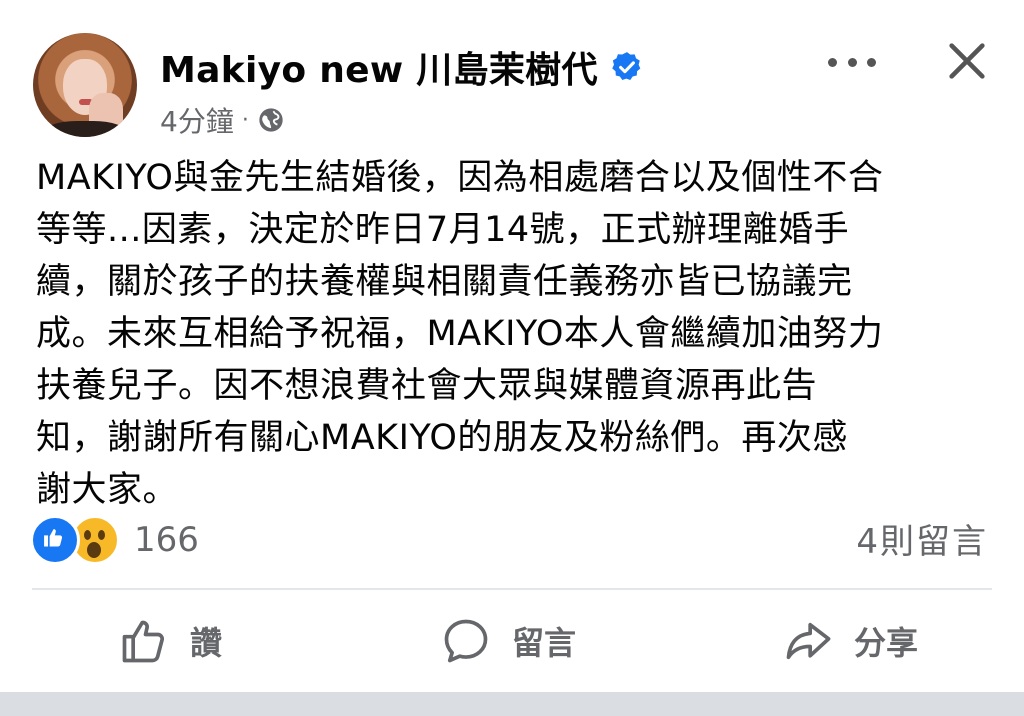 The width and height of the screenshot is (1024, 716). I want to click on post-text-line: 續，關於孩子的扶養權與相關責任義務亦皆已協議完, so click(444, 282).